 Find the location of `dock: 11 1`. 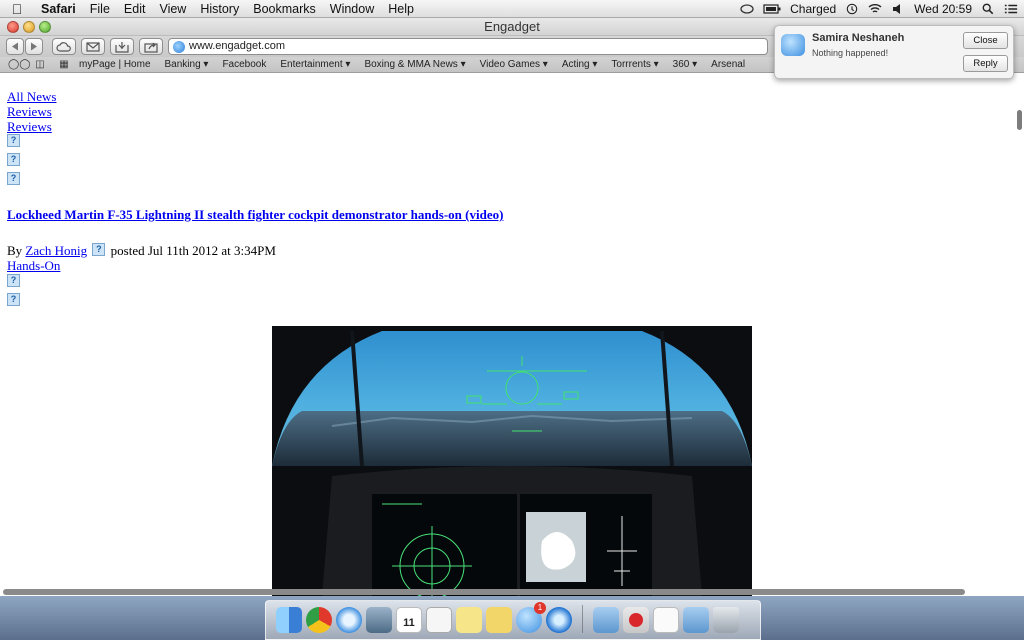

dock: 11 1 is located at coordinates (513, 620).